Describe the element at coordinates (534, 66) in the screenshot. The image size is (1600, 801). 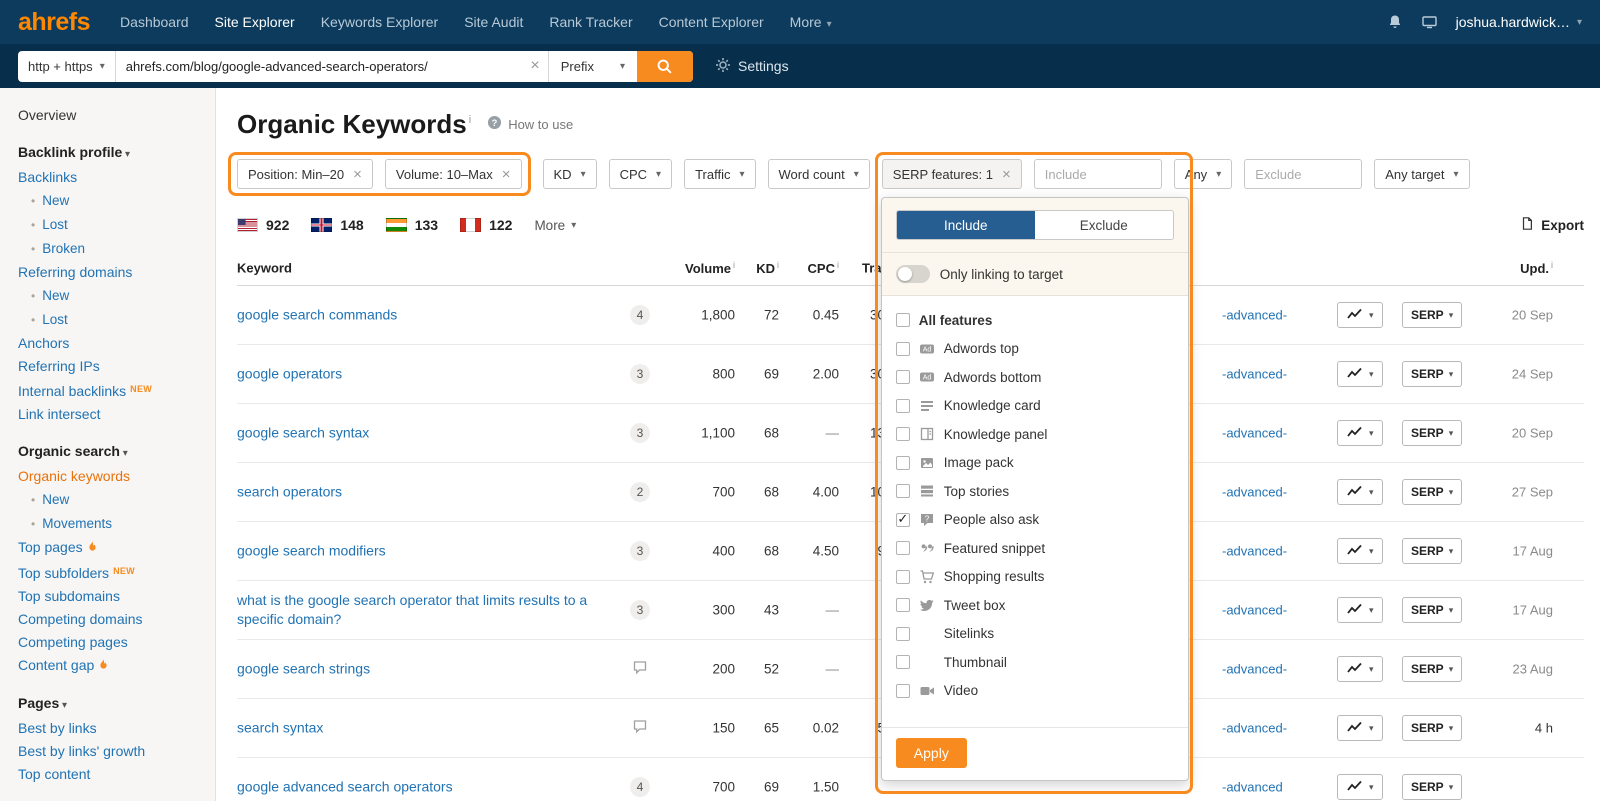
I see `clear-input-icon: ×` at that location.